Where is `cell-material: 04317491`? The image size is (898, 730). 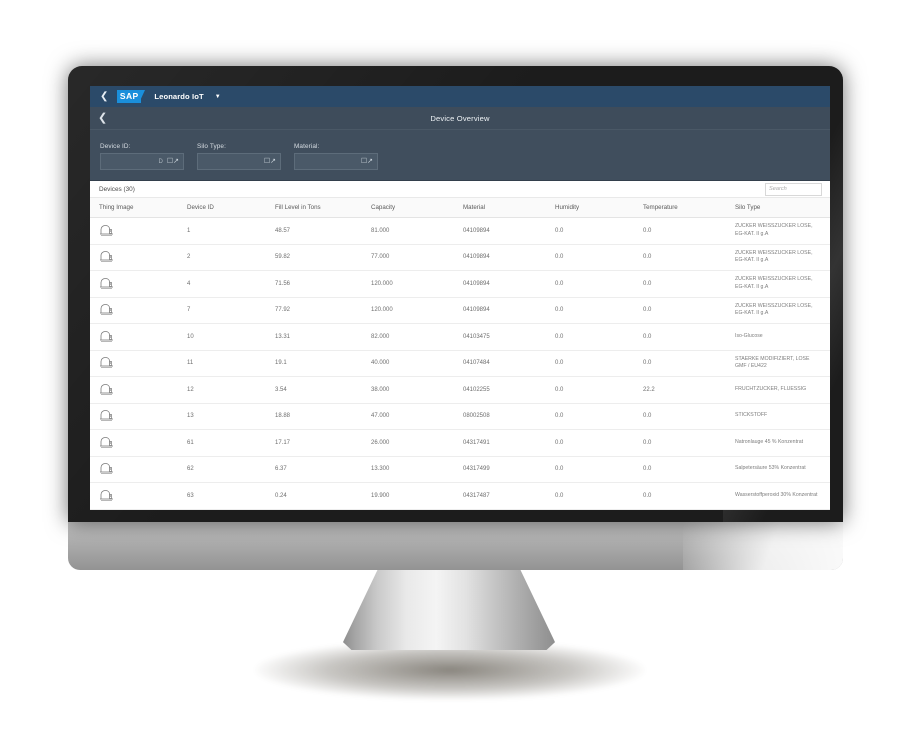
cell-material: 04317491 is located at coordinates (509, 443).